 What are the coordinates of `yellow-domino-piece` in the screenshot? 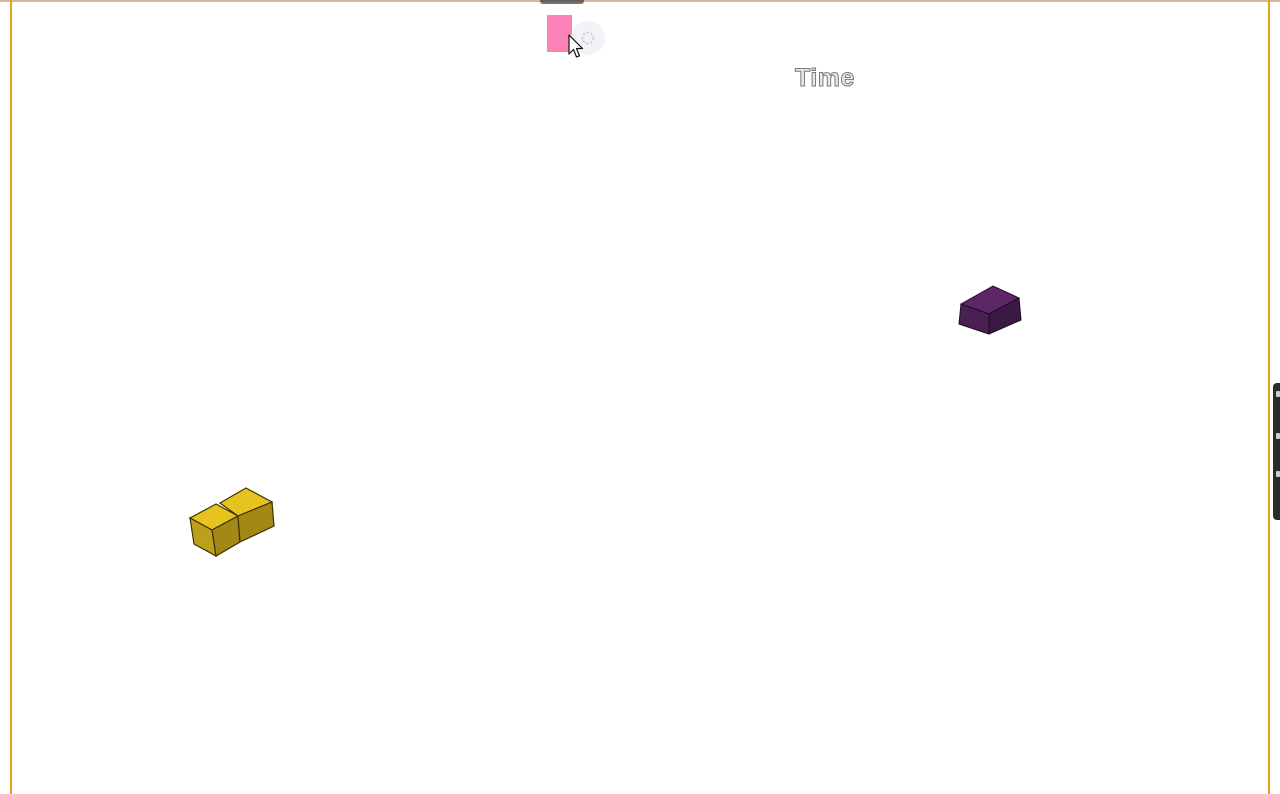 It's located at (234, 522).